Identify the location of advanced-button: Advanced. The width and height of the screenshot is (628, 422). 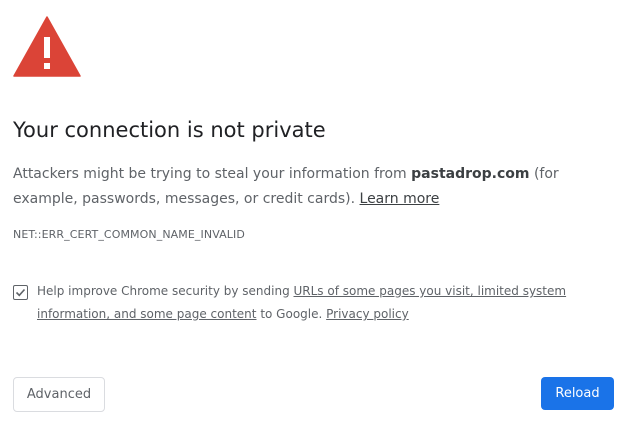
(59, 394).